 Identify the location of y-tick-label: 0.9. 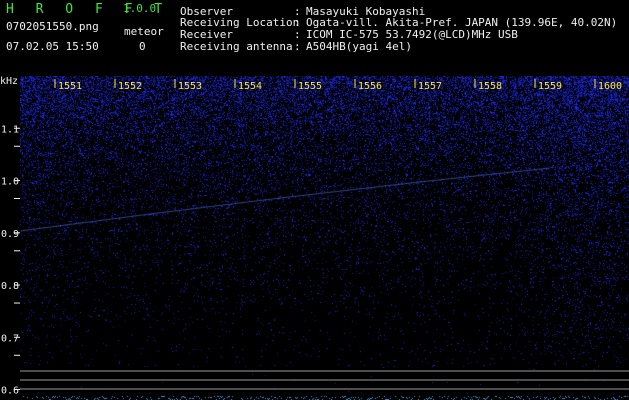
(10, 234).